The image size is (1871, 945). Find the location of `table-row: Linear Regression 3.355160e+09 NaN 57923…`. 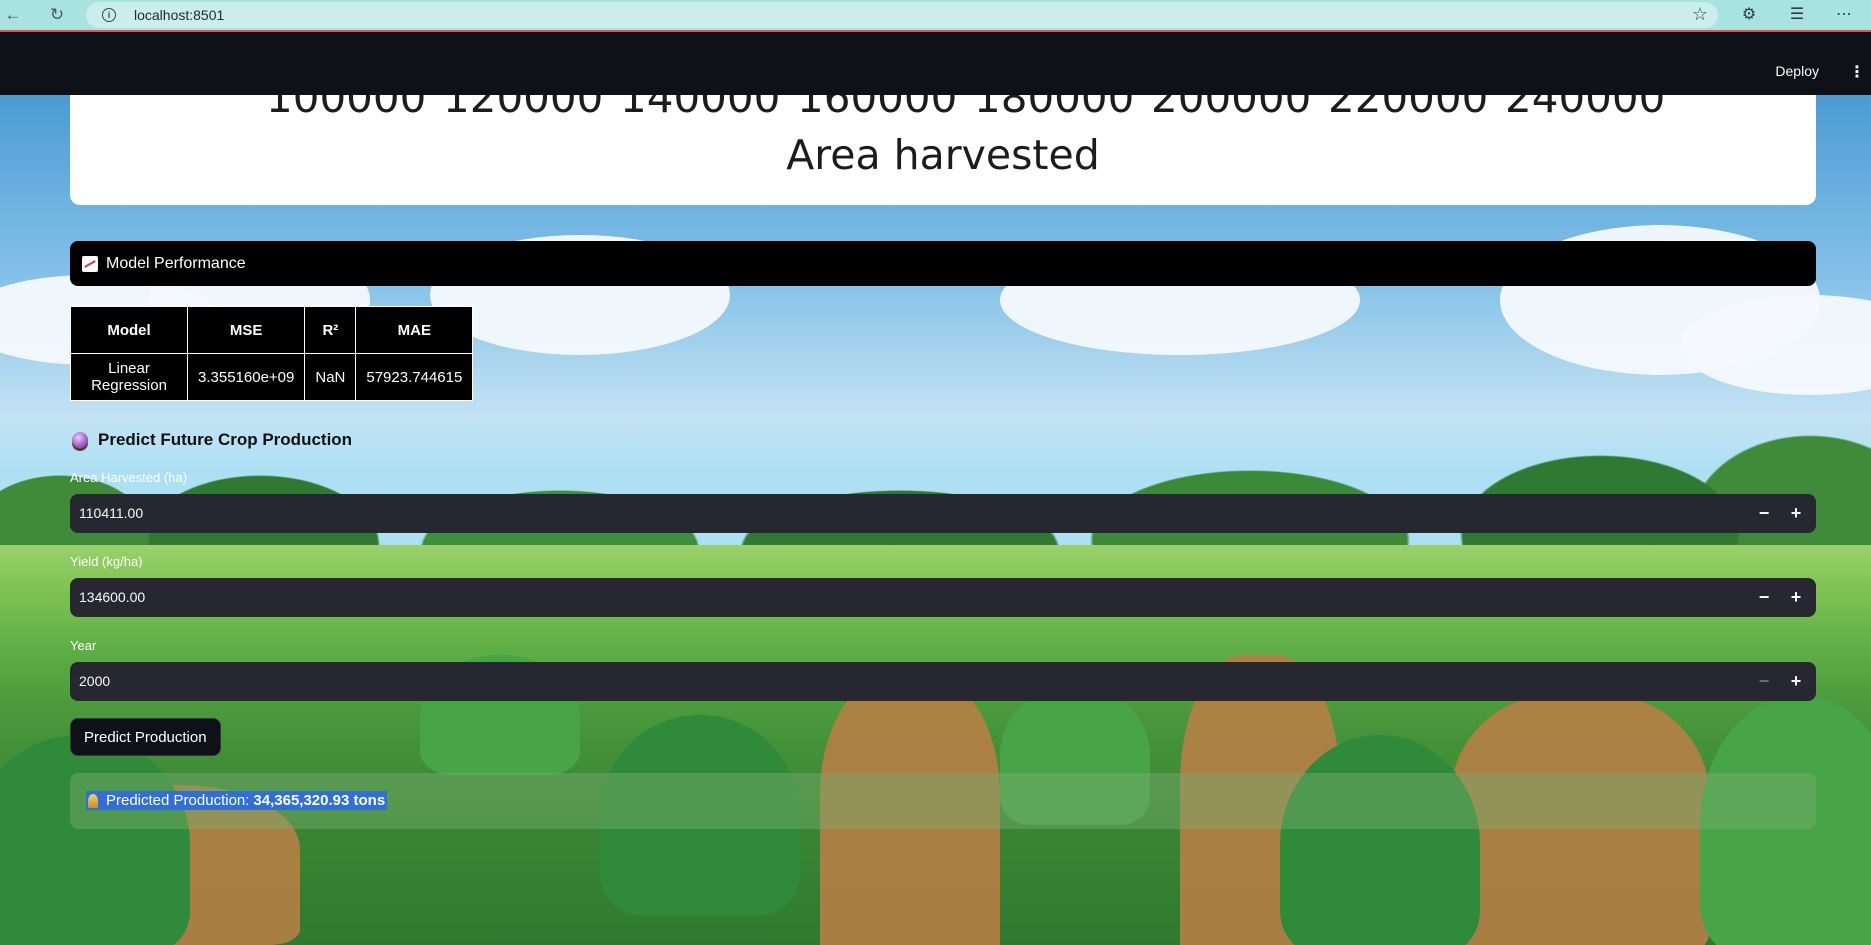

table-row: Linear Regression 3.355160e+09 NaN 57923… is located at coordinates (272, 377).